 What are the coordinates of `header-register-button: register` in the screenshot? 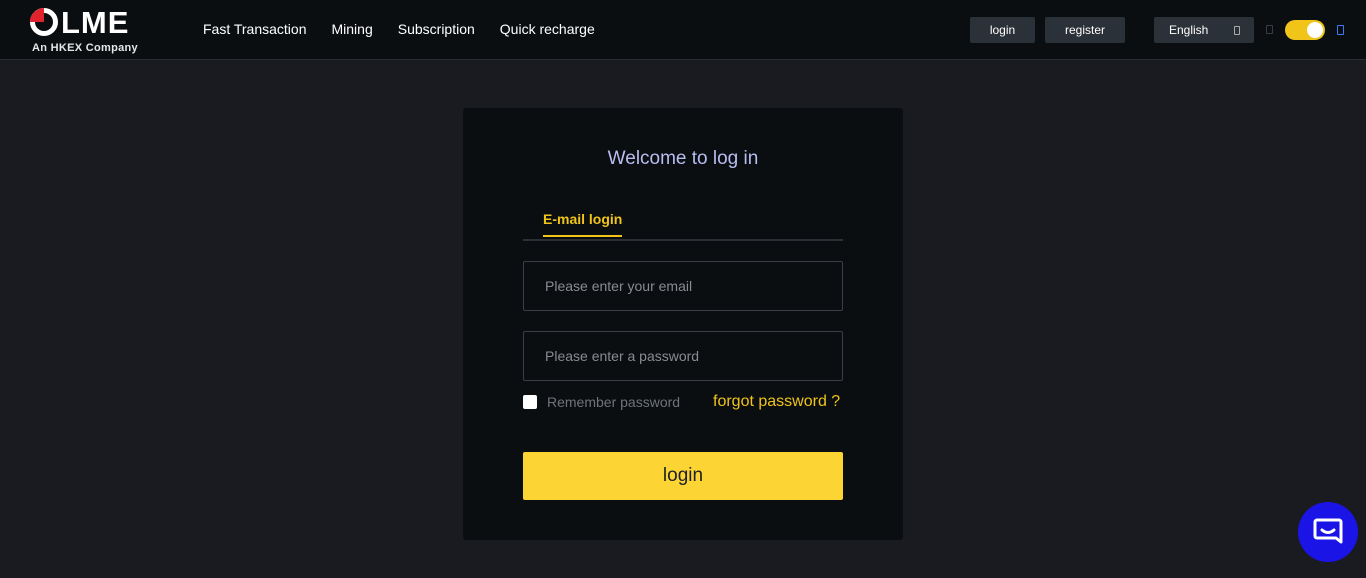 It's located at (1085, 30).